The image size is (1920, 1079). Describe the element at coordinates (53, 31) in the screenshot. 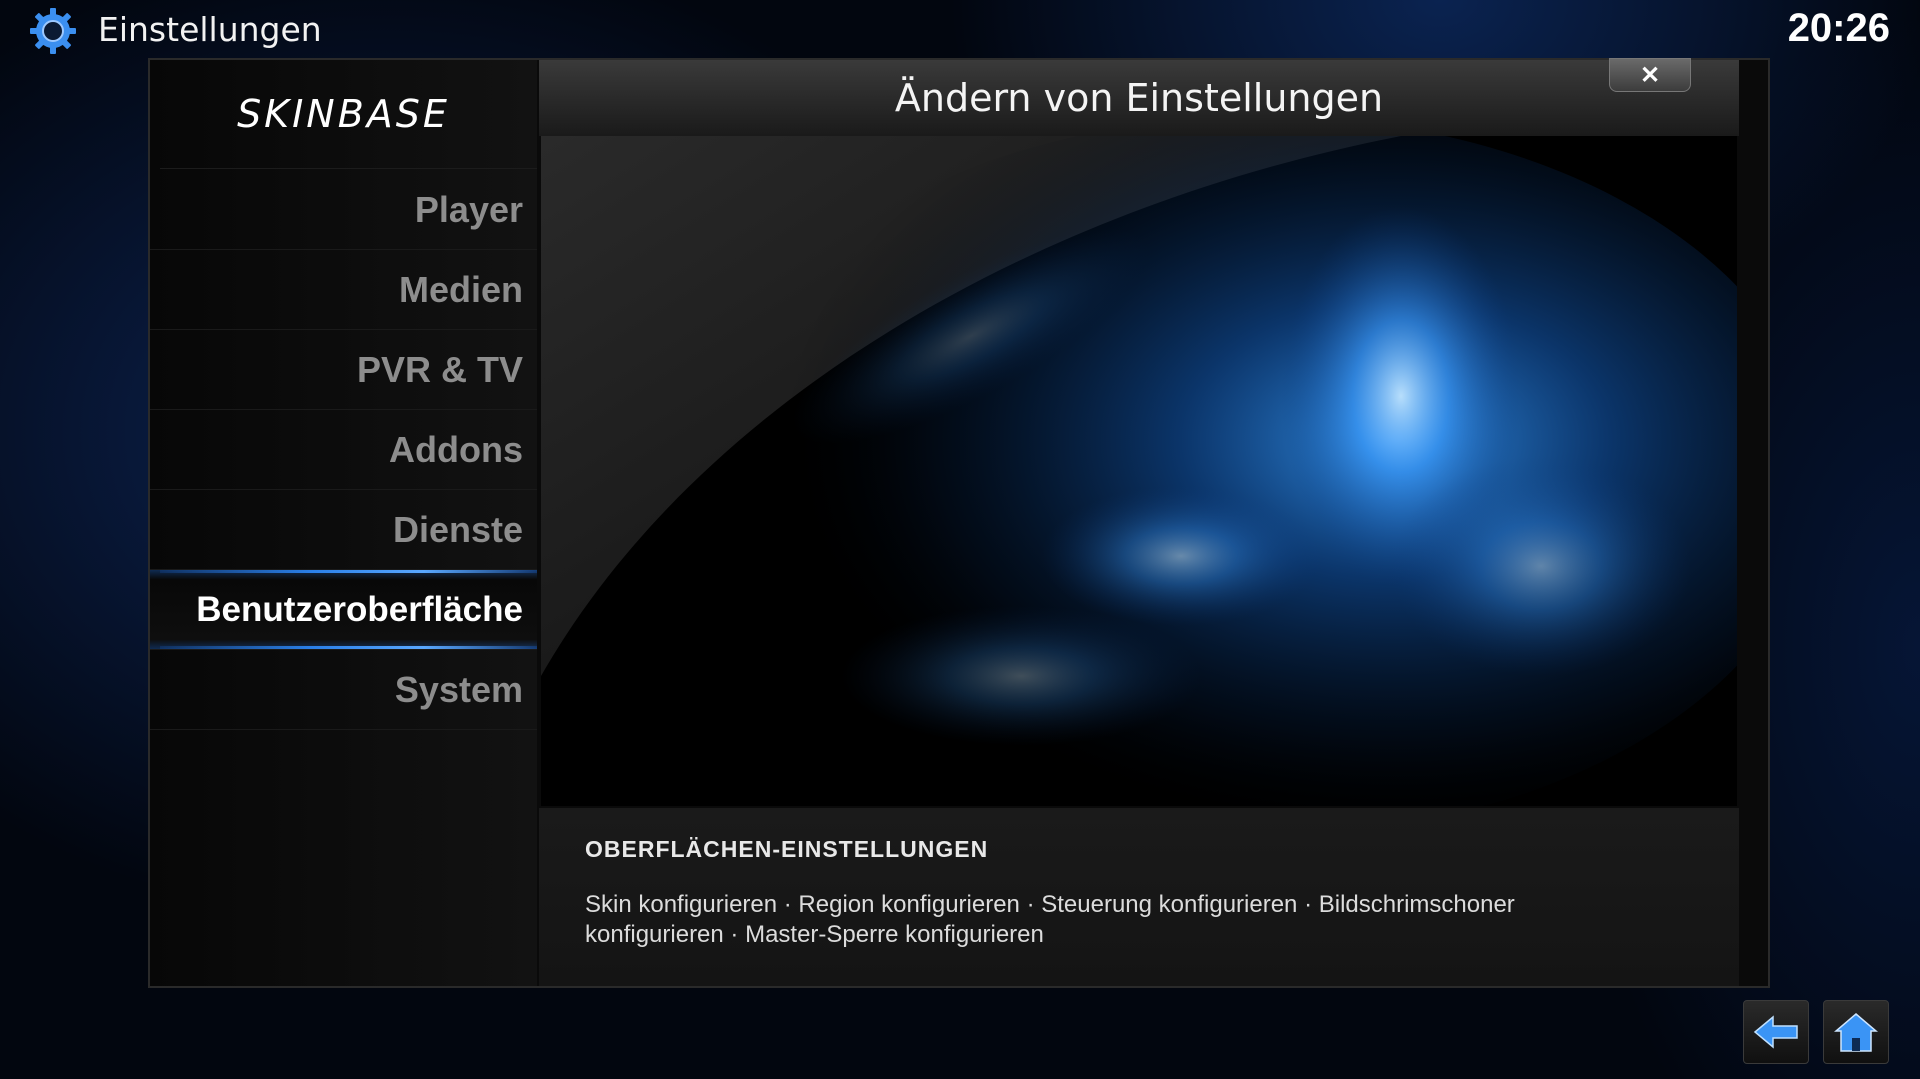

I see `gear-icon` at that location.